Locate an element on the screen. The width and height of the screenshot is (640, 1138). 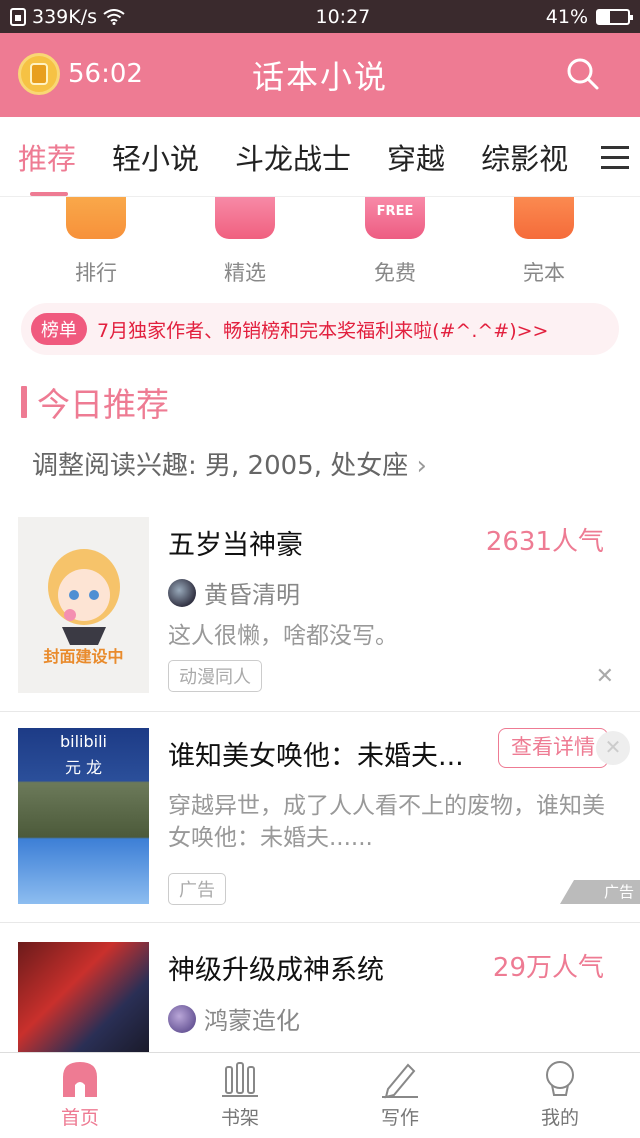
app-title: 话本小说 is located at coordinates (319, 77).